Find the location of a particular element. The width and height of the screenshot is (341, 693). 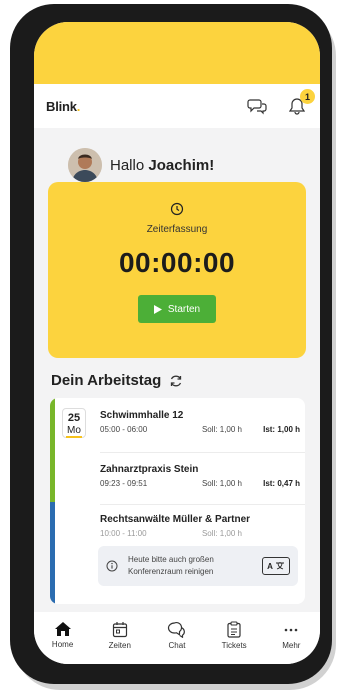

entry-actual-hours: Ist: 0,47 h is located at coordinates (281, 483).